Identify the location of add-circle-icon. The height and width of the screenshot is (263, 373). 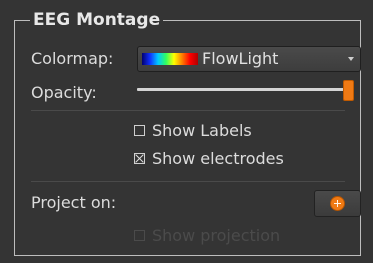
(337, 203).